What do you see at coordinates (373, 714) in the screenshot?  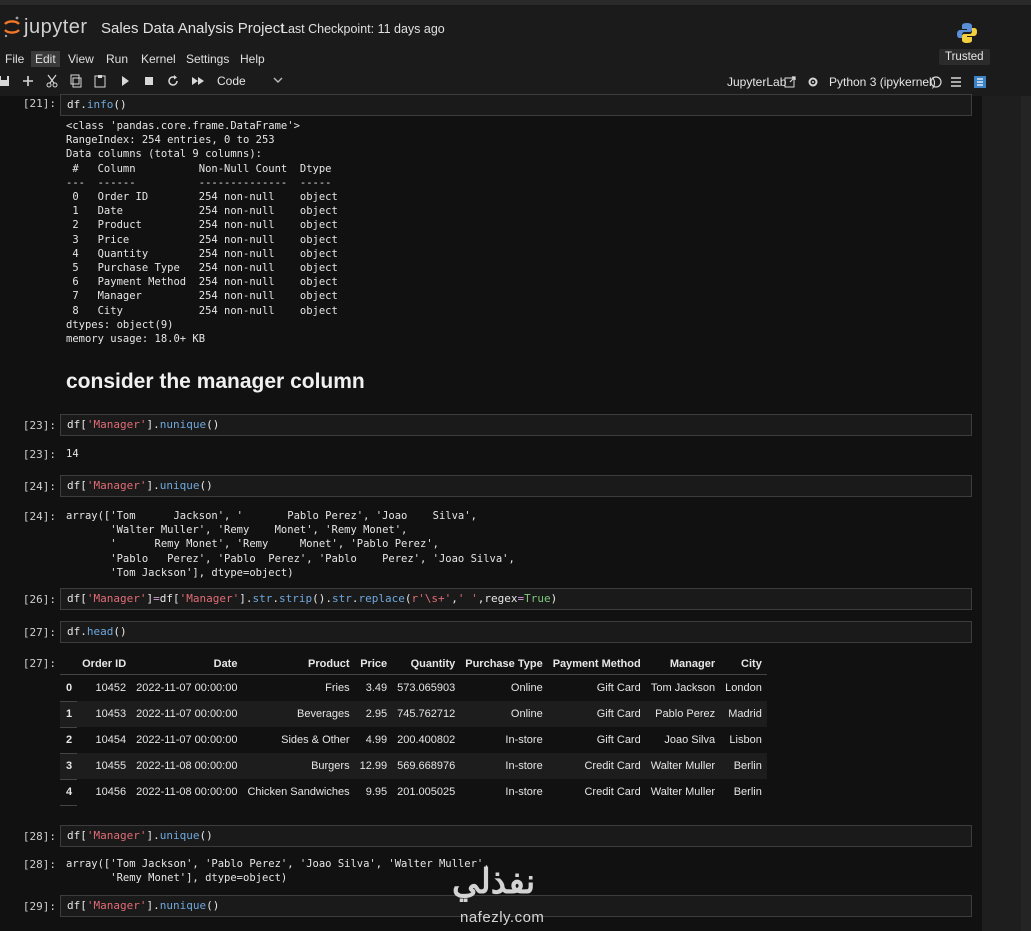 I see `table-cell: 2.95` at bounding box center [373, 714].